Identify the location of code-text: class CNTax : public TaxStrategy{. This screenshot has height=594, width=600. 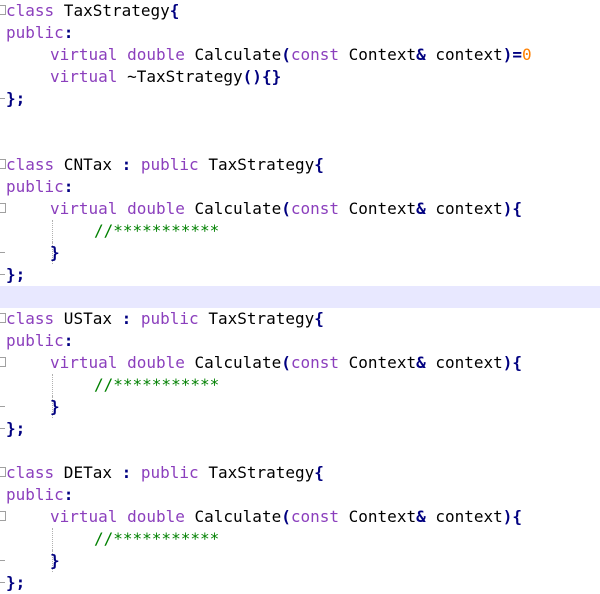
(165, 165).